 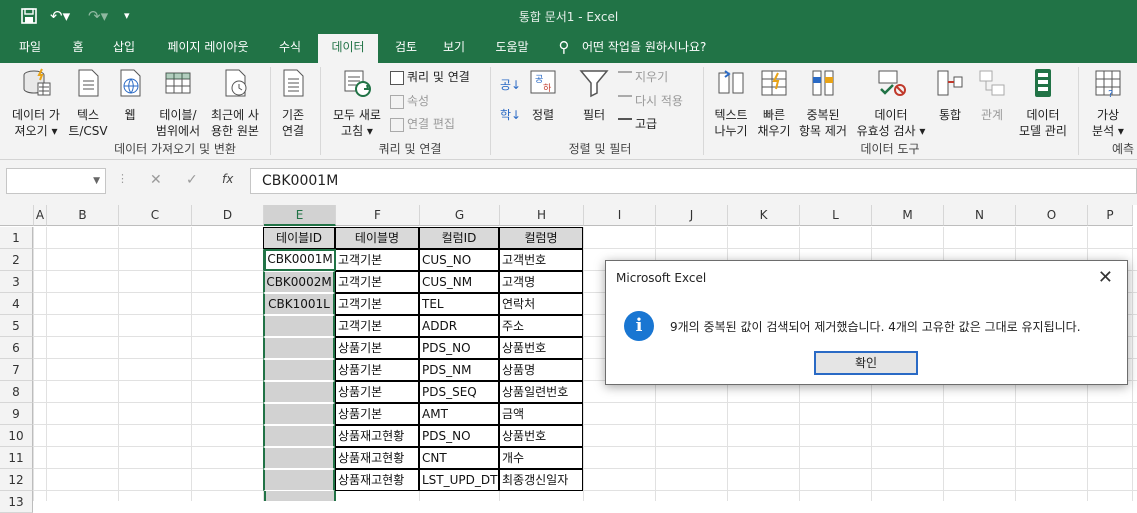 I want to click on table-cell: AMT, so click(x=459, y=414).